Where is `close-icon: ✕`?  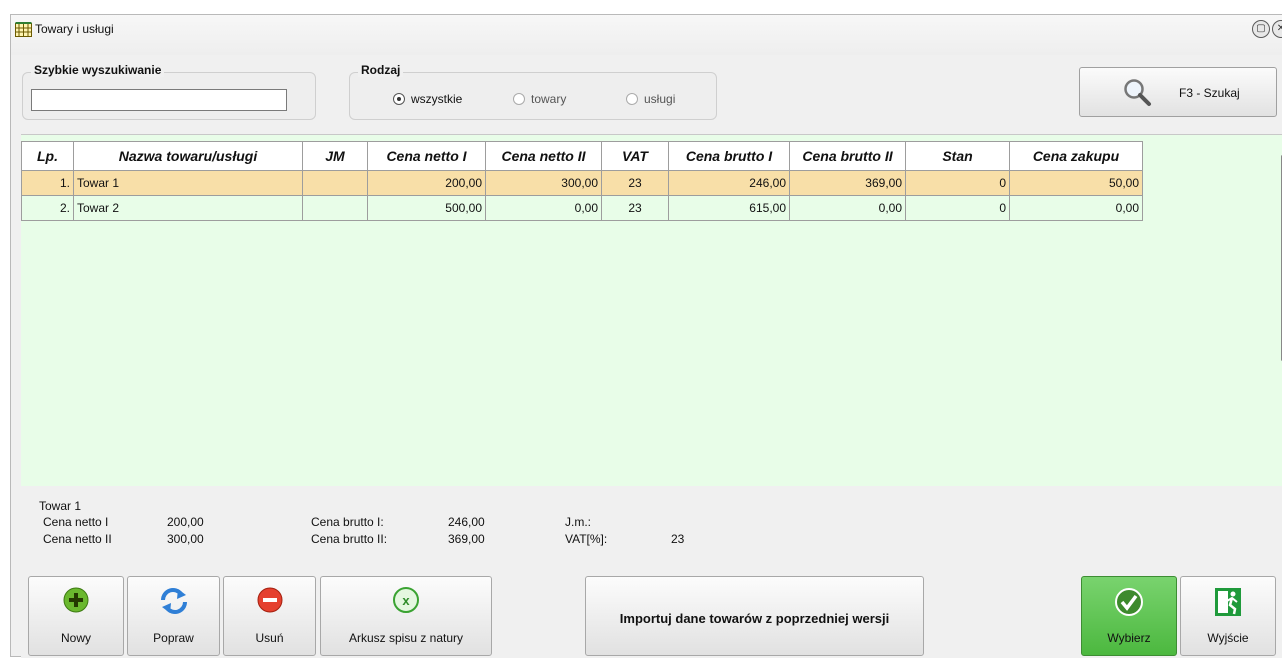
close-icon: ✕ is located at coordinates (1277, 29).